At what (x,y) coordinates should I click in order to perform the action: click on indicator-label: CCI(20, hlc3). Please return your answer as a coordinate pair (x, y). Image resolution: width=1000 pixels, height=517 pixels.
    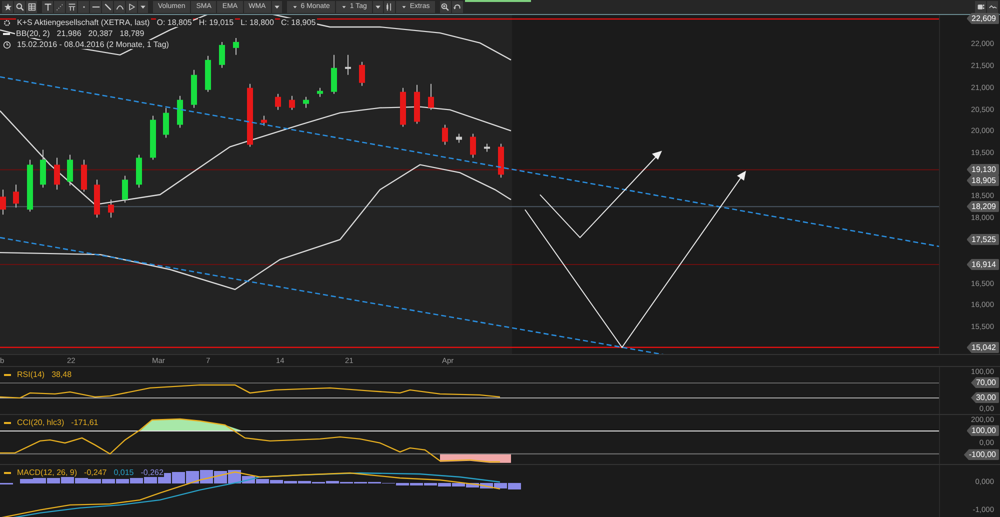
    Looking at the image, I should click on (41, 423).